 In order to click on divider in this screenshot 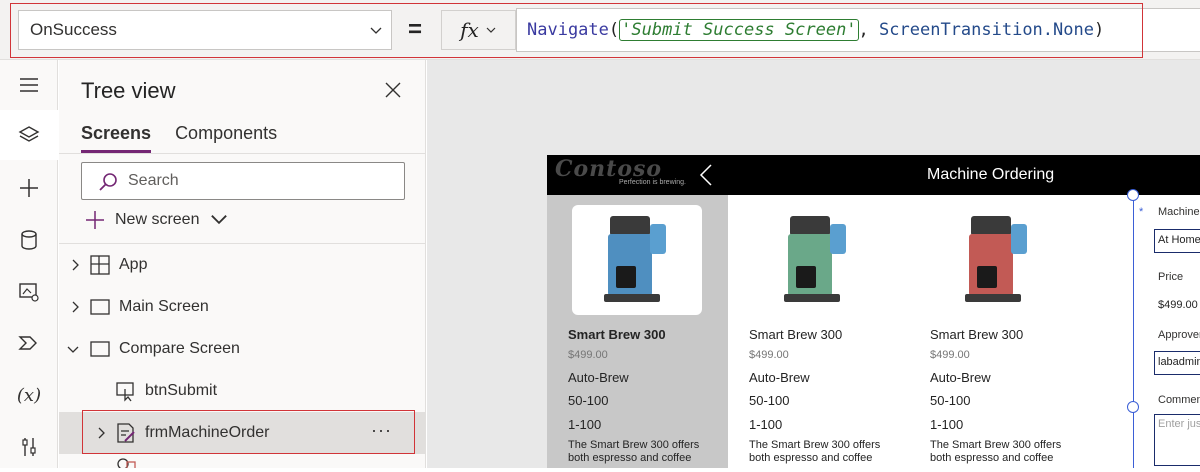, I will do `click(242, 153)`.